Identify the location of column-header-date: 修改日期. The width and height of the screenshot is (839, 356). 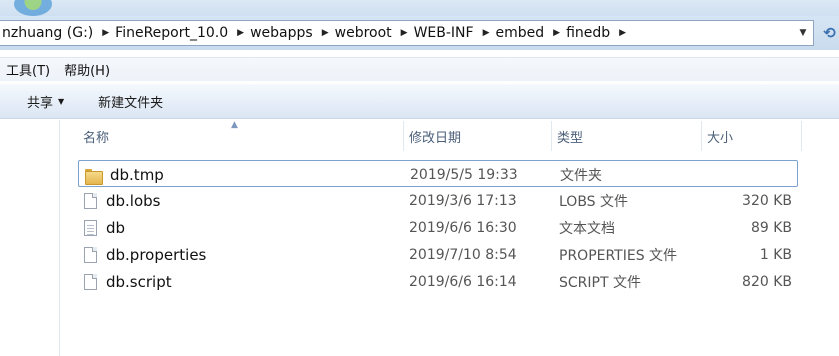
(478, 136).